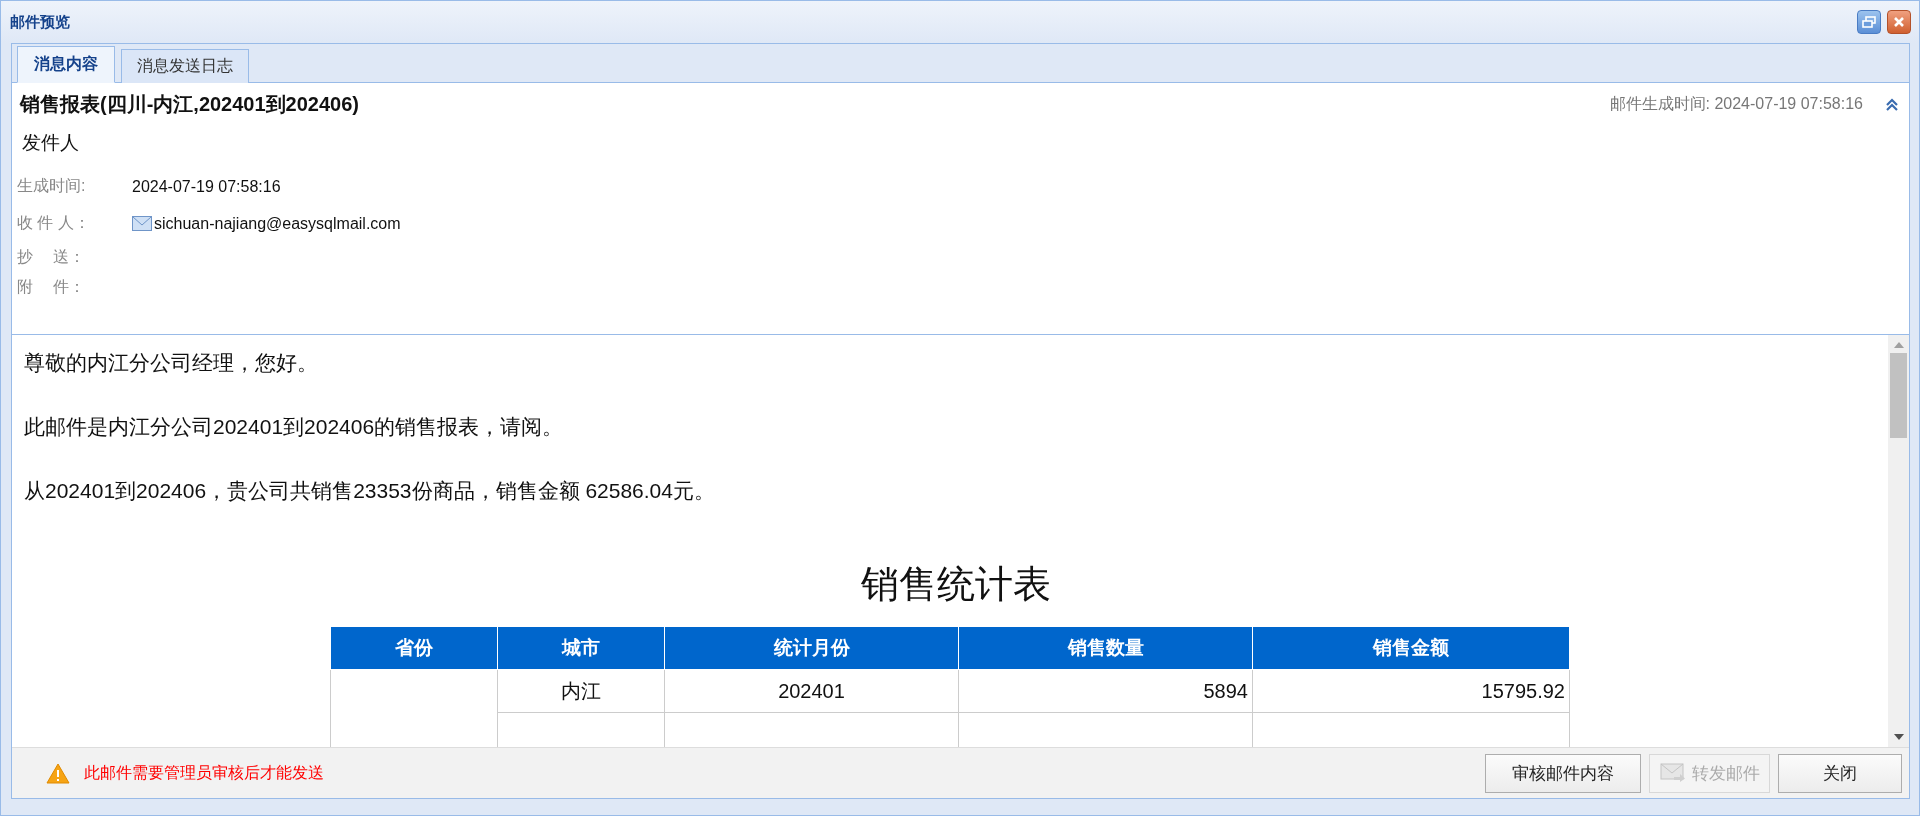 Image resolution: width=1920 pixels, height=816 pixels. Describe the element at coordinates (811, 648) in the screenshot. I see `column-header: 统计月份` at that location.